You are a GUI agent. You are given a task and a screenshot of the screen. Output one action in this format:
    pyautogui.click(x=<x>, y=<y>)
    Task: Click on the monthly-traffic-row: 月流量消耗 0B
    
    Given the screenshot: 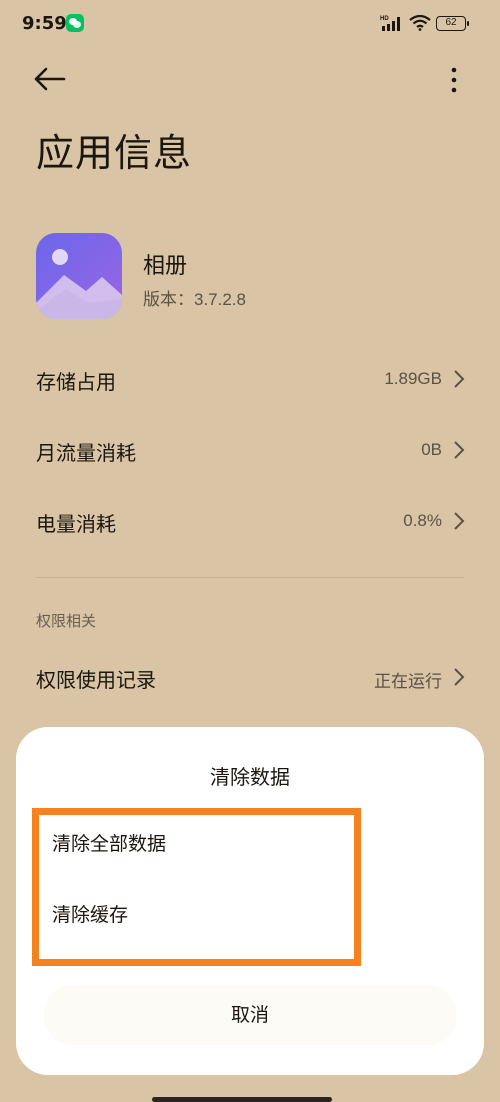 What is the action you would take?
    pyautogui.click(x=251, y=450)
    